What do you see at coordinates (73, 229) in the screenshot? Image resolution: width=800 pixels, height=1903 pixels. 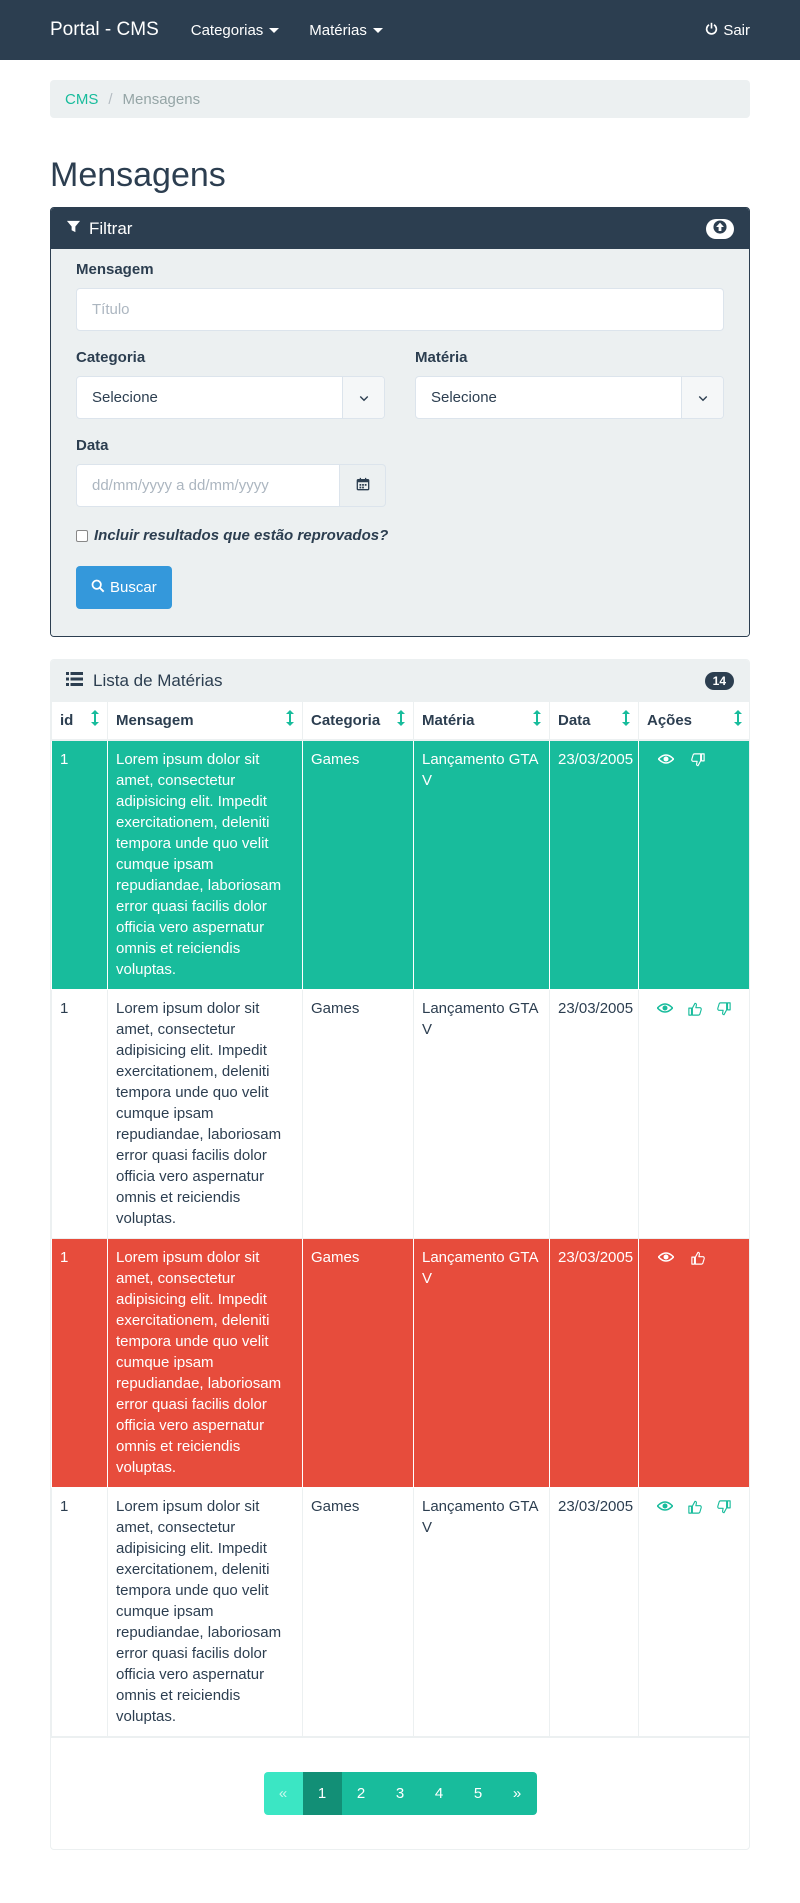 I see `filter-icon` at bounding box center [73, 229].